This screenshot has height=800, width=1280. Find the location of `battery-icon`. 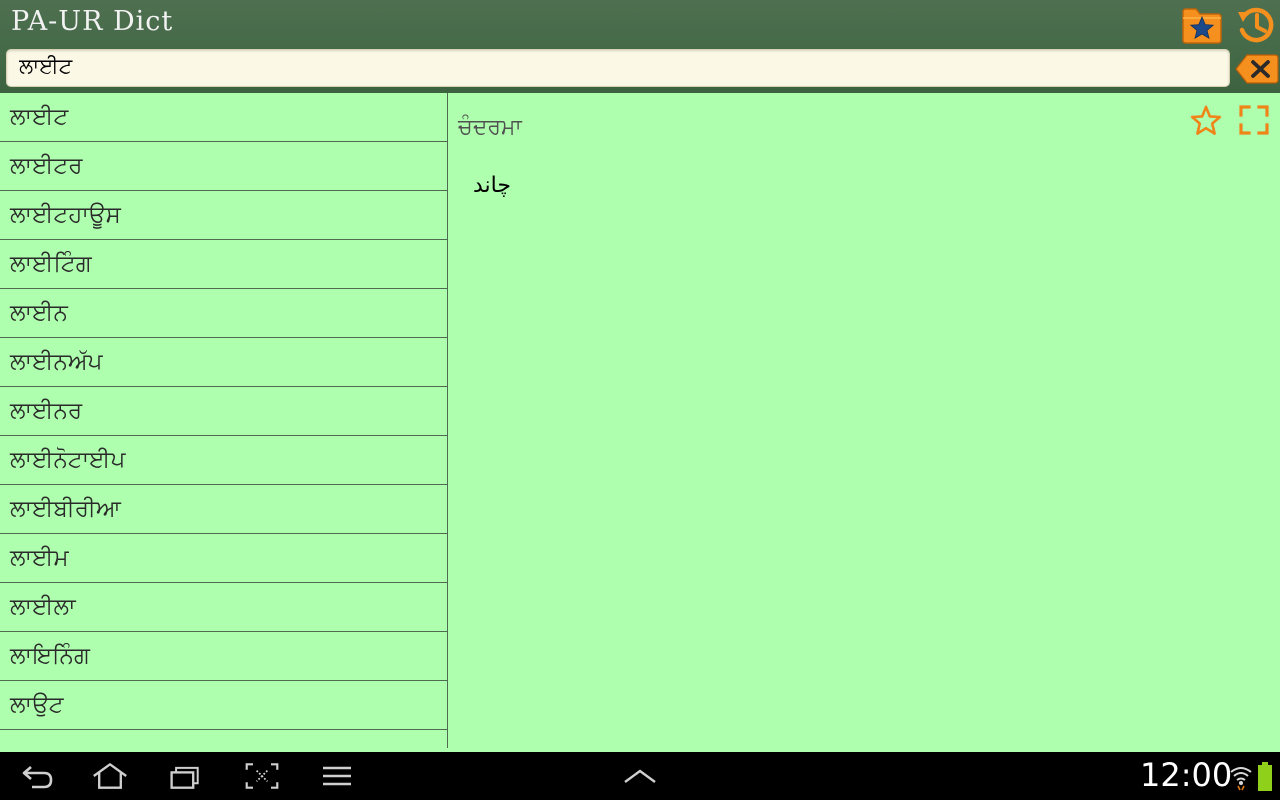

battery-icon is located at coordinates (1265, 776).